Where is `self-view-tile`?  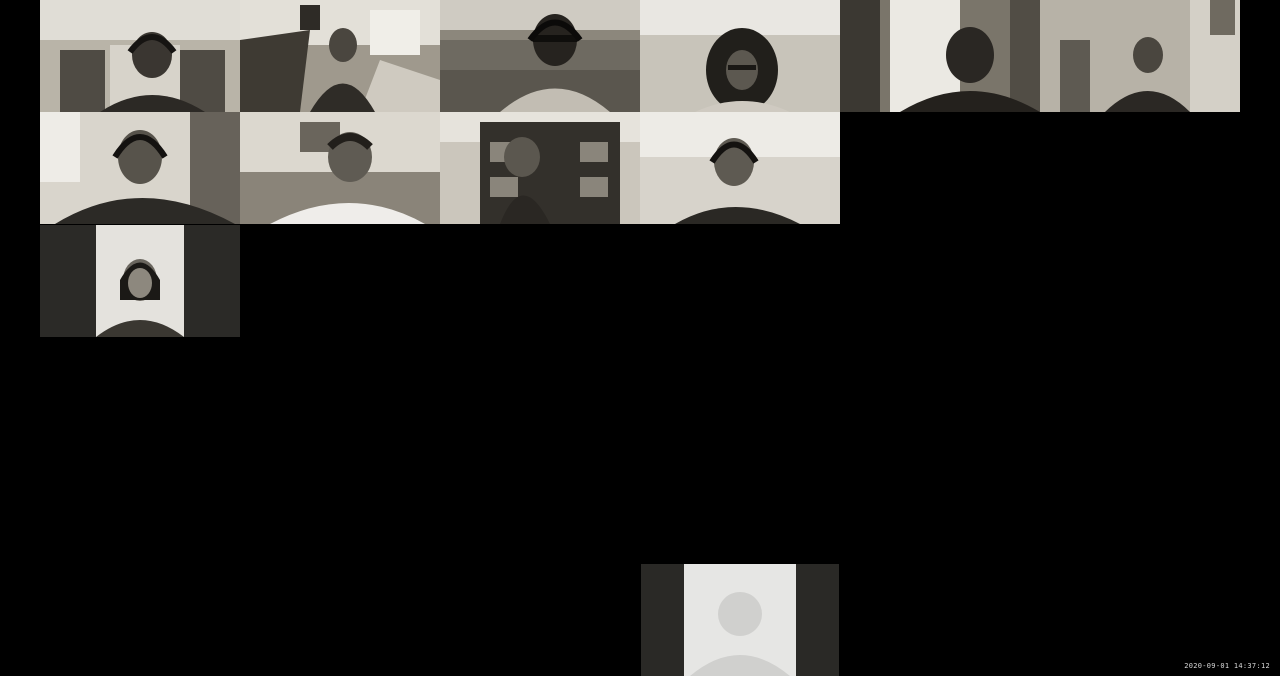
self-view-tile is located at coordinates (740, 620).